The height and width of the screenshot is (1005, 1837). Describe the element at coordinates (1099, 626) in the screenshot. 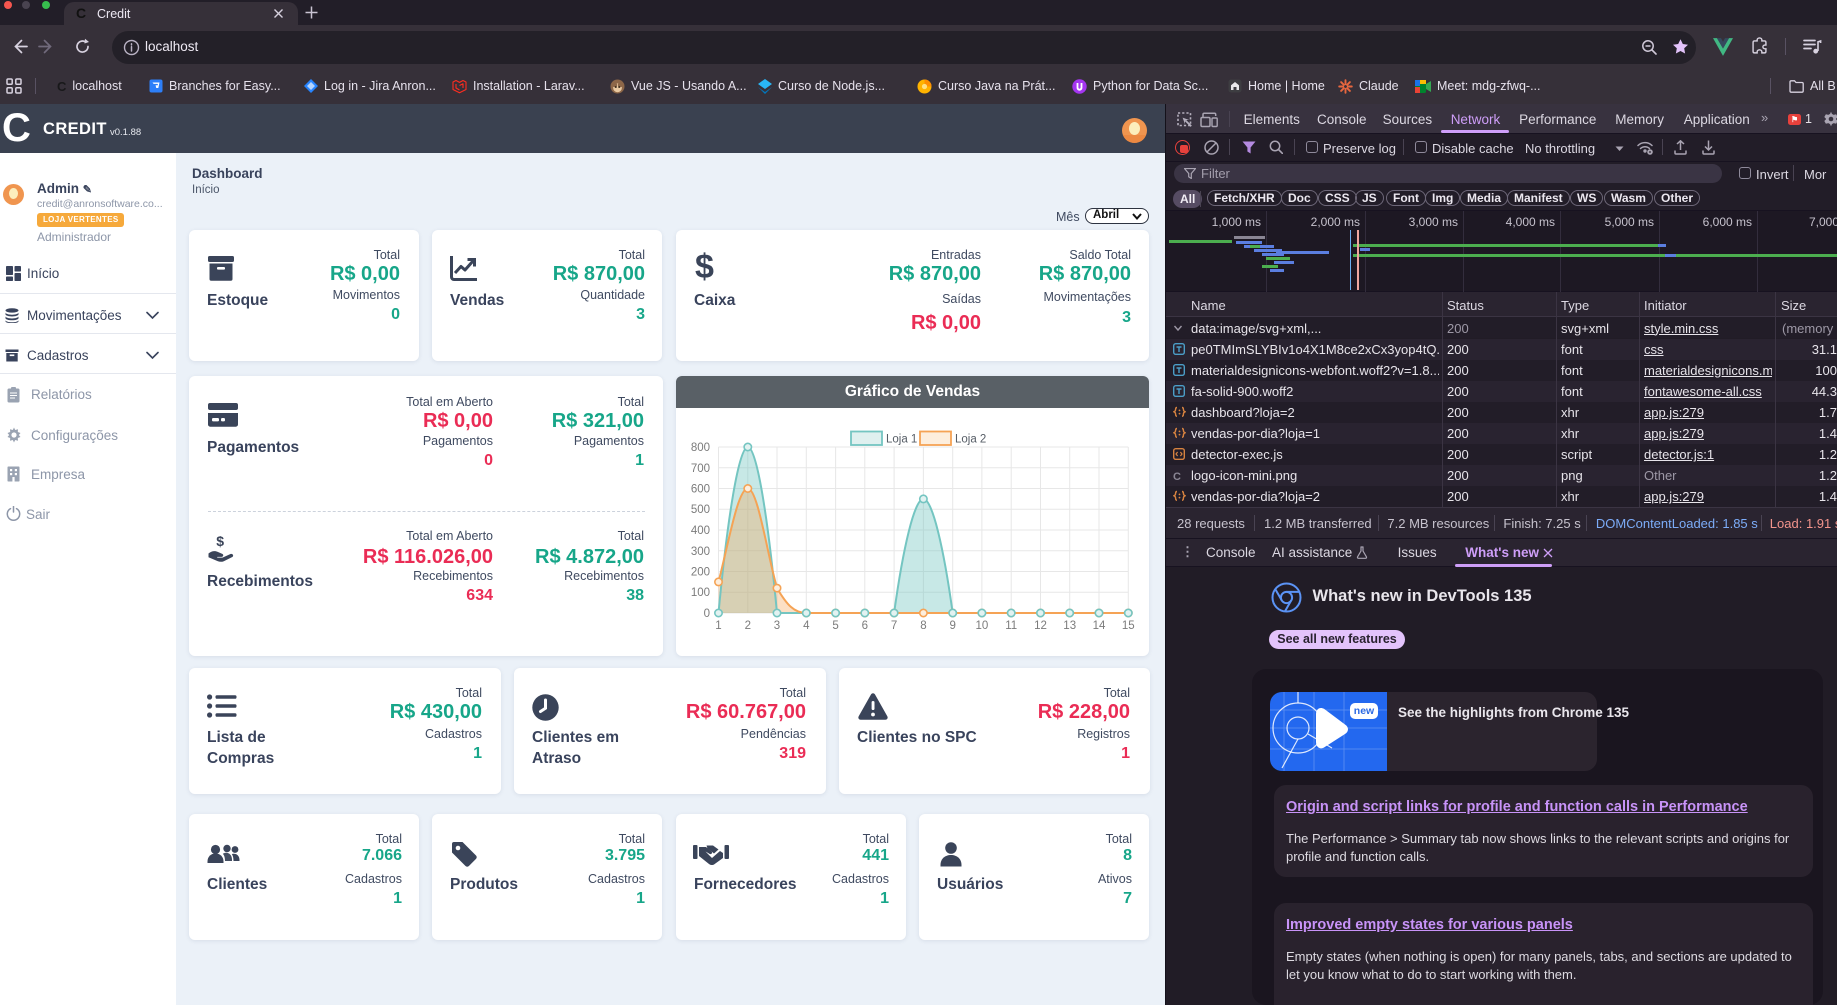

I see `svg-text: 14` at that location.